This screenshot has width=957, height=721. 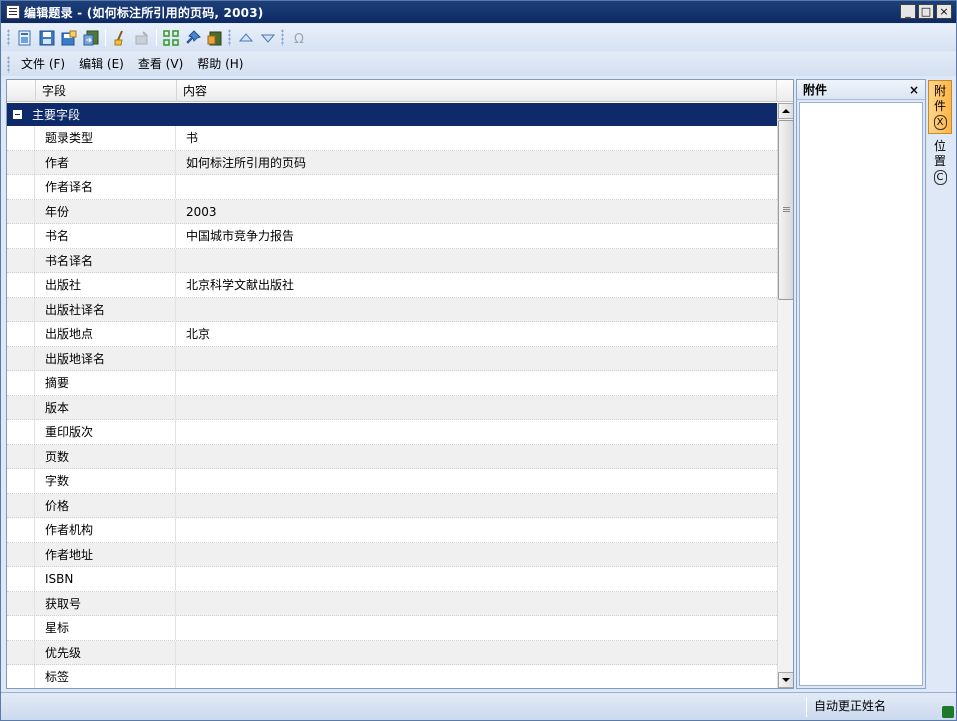 What do you see at coordinates (477, 236) in the screenshot?
I see `field-value-cell: 中国城市竞争力报告` at bounding box center [477, 236].